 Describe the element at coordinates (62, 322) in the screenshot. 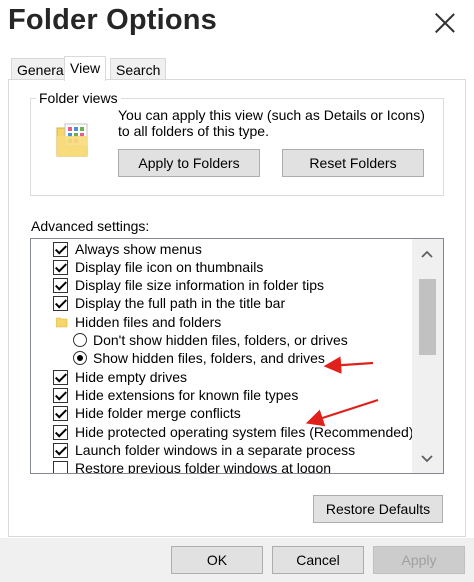

I see `folder-icon` at that location.